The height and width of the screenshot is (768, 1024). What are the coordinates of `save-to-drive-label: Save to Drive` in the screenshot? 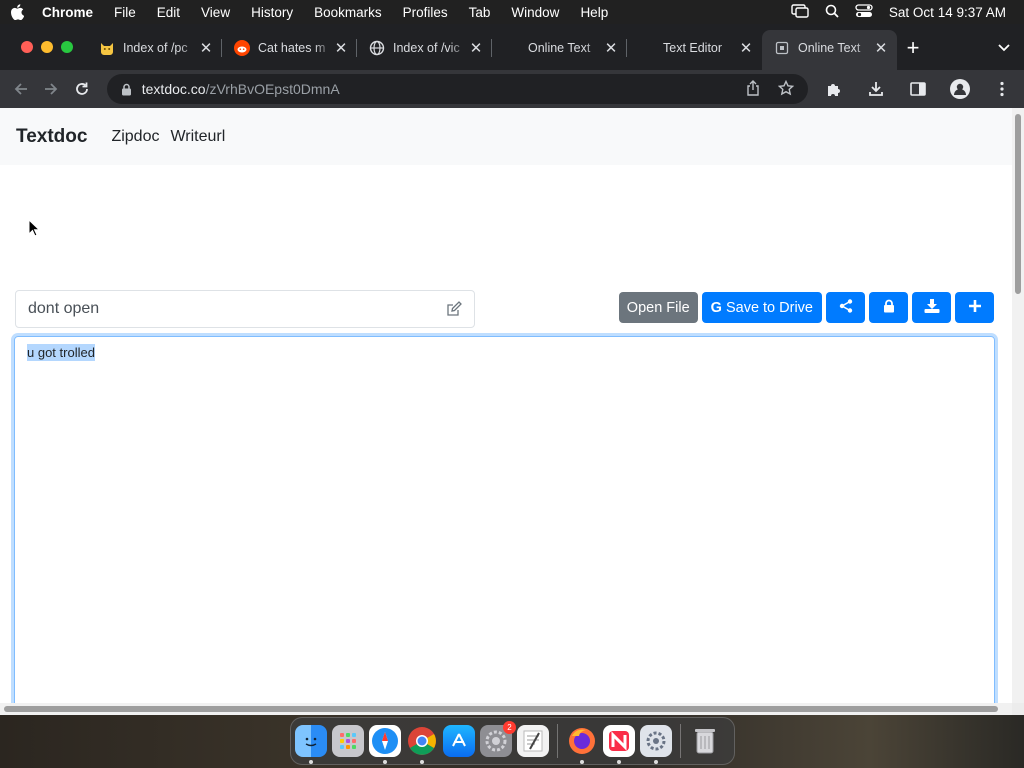 It's located at (769, 307).